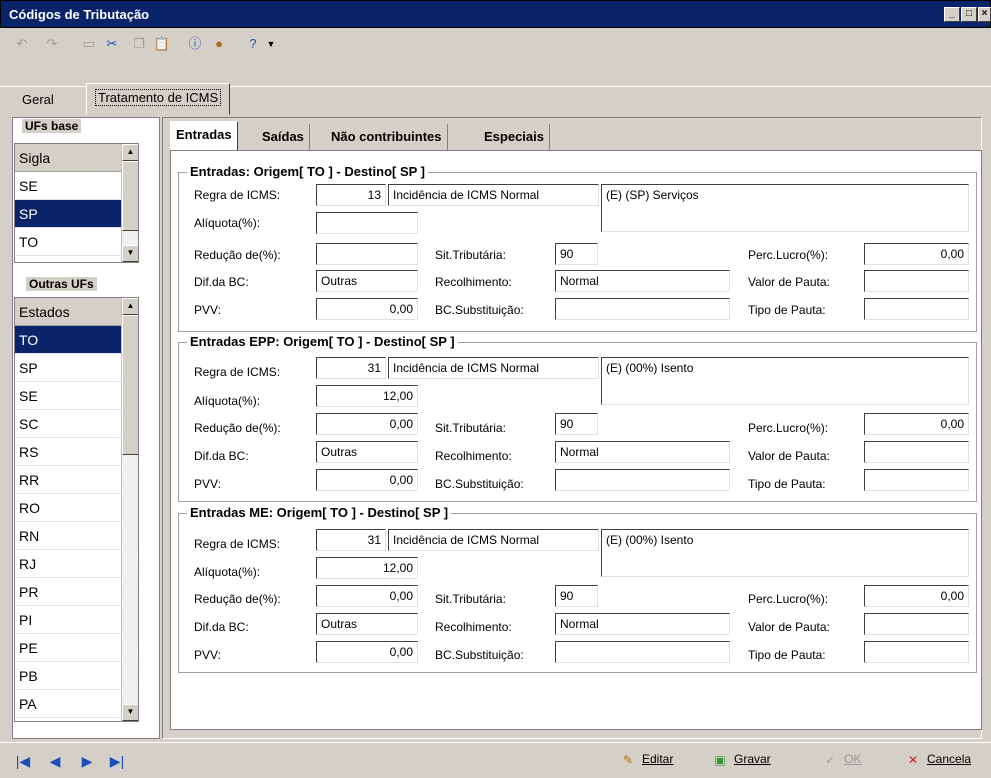  What do you see at coordinates (76, 452) in the screenshot?
I see `list-item: RS` at bounding box center [76, 452].